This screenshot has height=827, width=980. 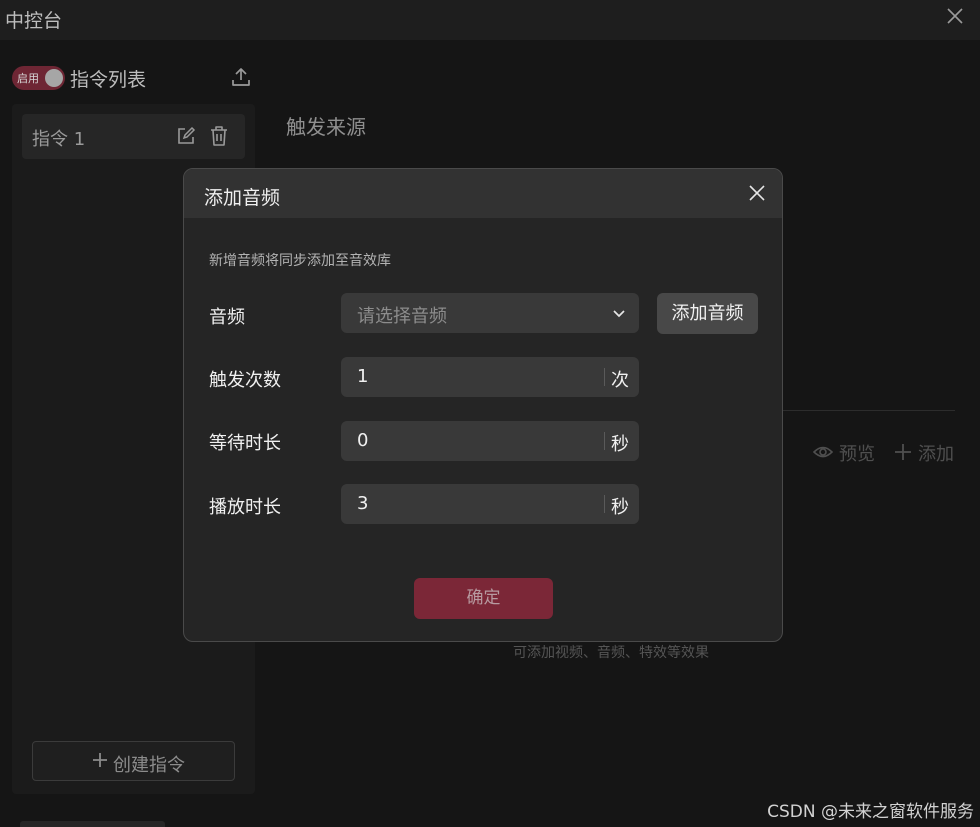 I want to click on dialog-title: 添加音频, so click(x=242, y=198).